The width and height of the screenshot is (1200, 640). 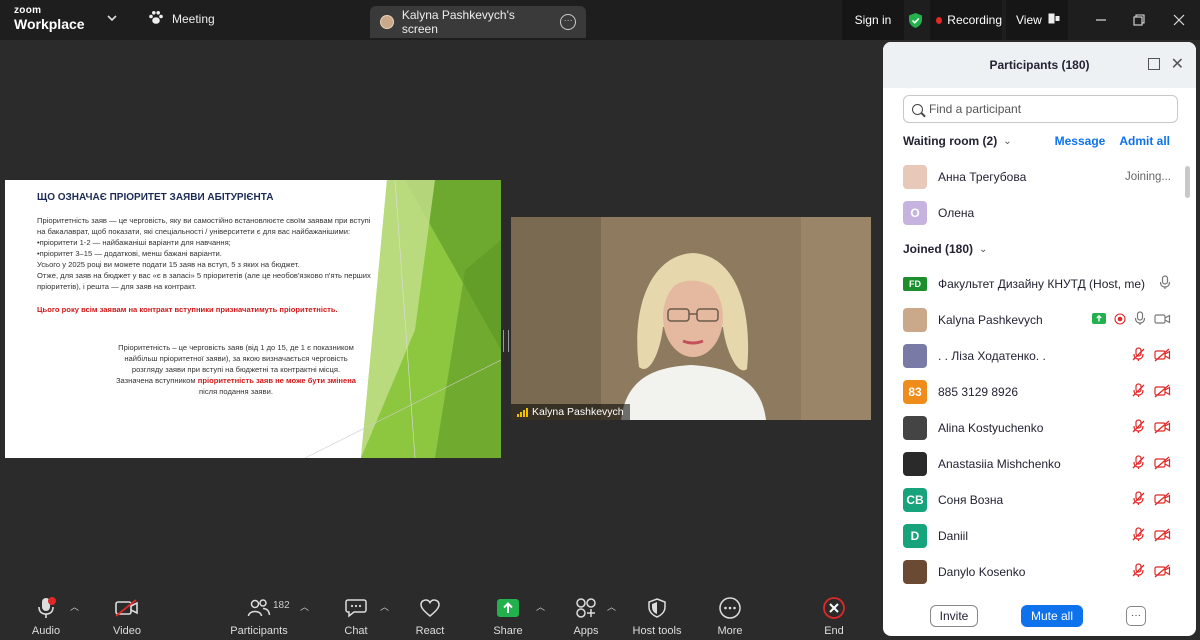 What do you see at coordinates (975, 109) in the screenshot?
I see `search-placeholder: Find a participant` at bounding box center [975, 109].